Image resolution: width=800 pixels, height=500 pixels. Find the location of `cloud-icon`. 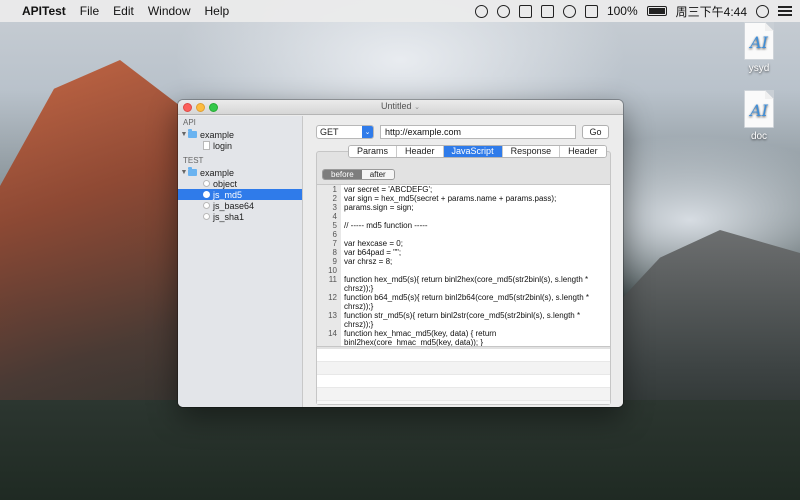

cloud-icon is located at coordinates (525, 11).